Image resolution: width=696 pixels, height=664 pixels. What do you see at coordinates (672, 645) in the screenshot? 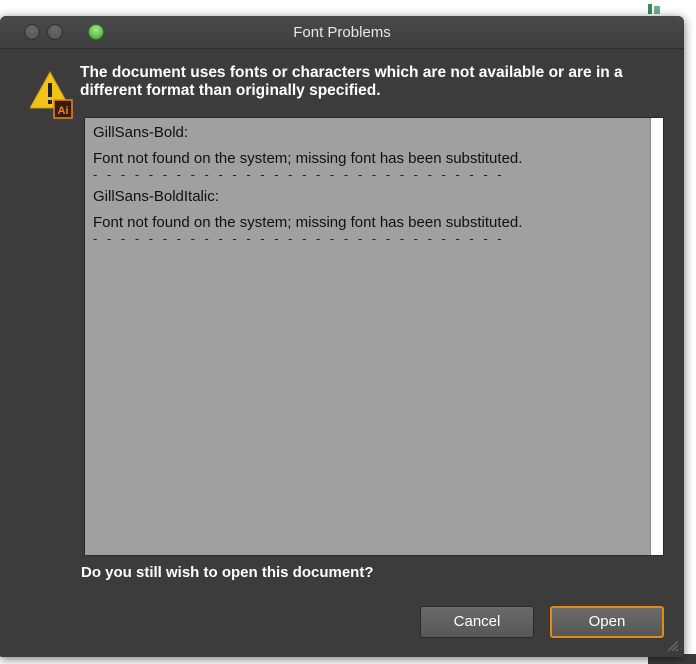
I see `resize-grip-icon` at bounding box center [672, 645].